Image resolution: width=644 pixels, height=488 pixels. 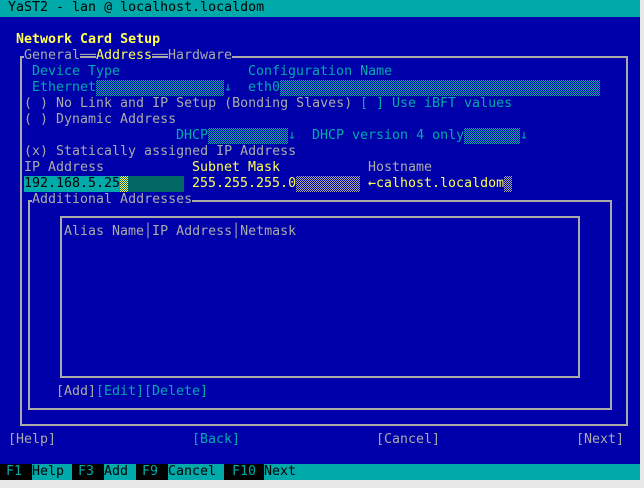 What do you see at coordinates (76, 71) in the screenshot?
I see `device-type-label: Device Type` at bounding box center [76, 71].